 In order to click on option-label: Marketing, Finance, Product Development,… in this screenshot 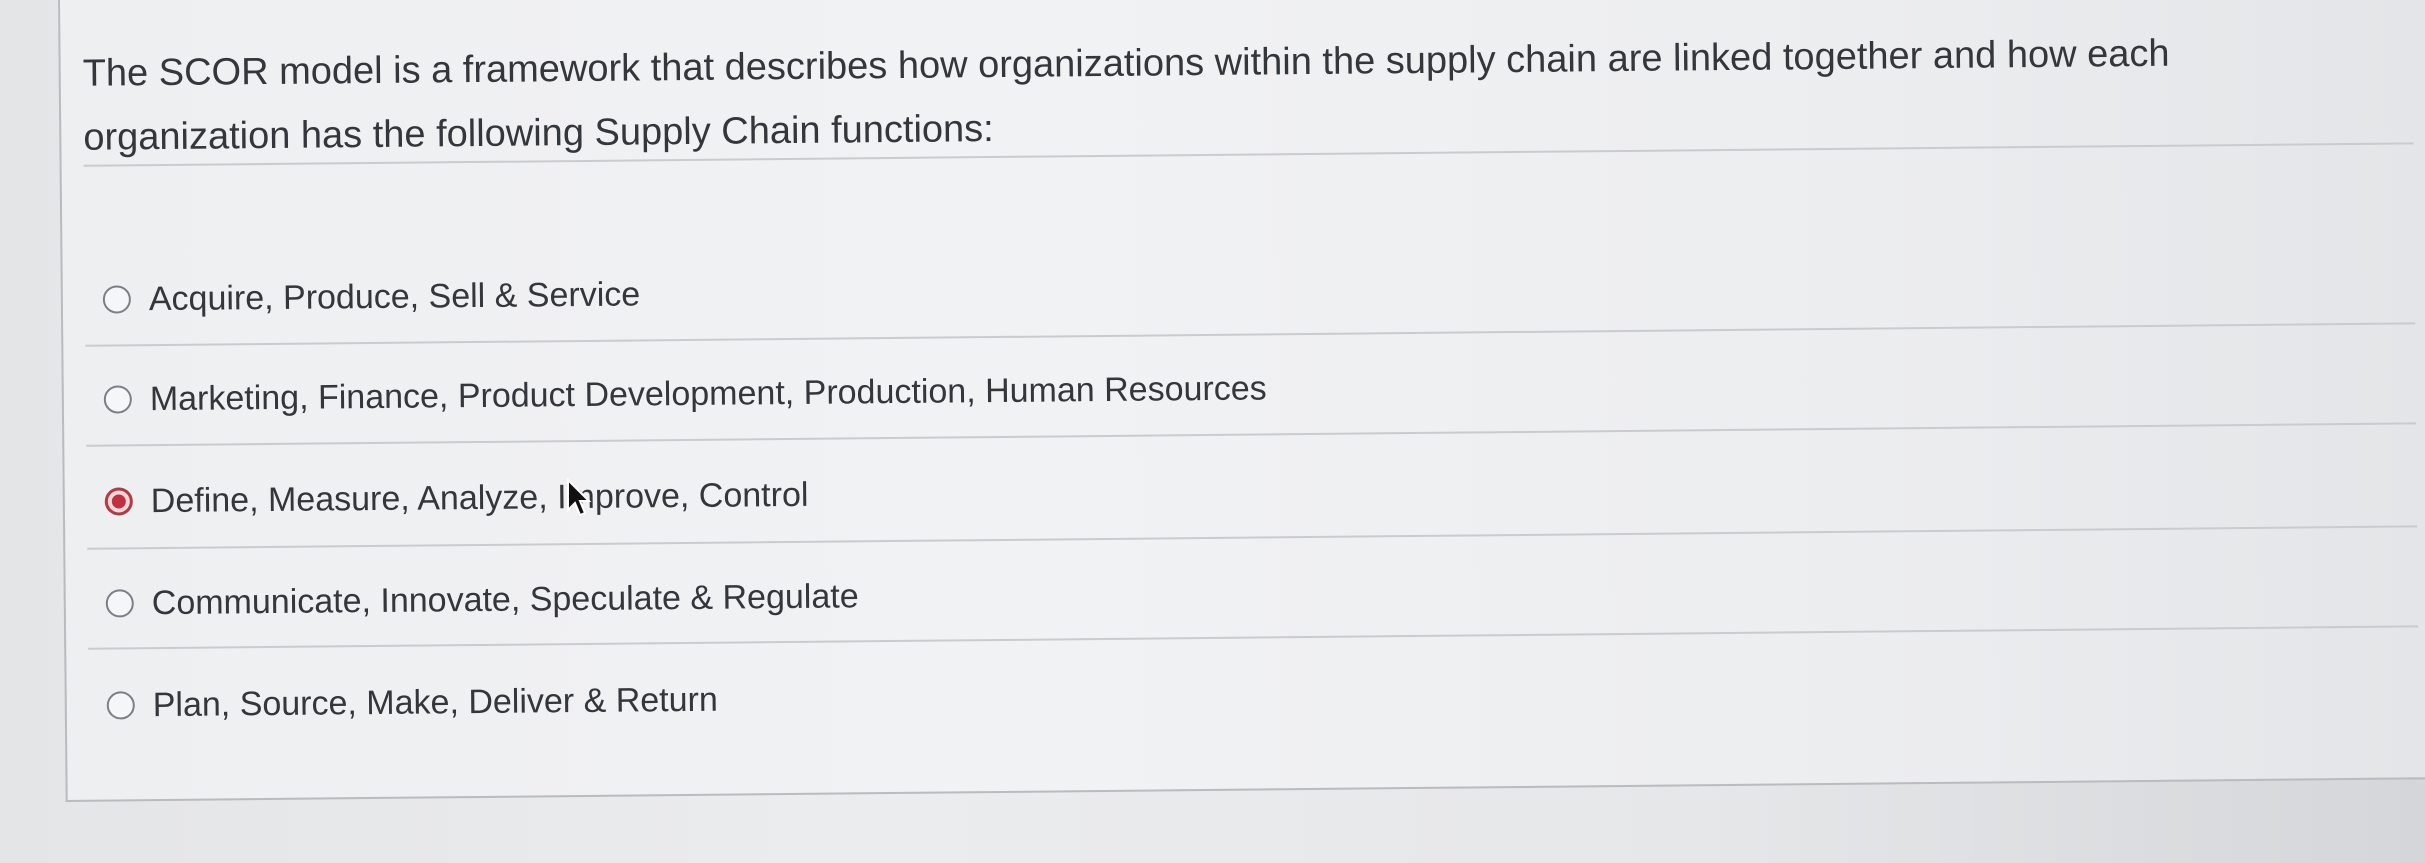, I will do `click(708, 393)`.